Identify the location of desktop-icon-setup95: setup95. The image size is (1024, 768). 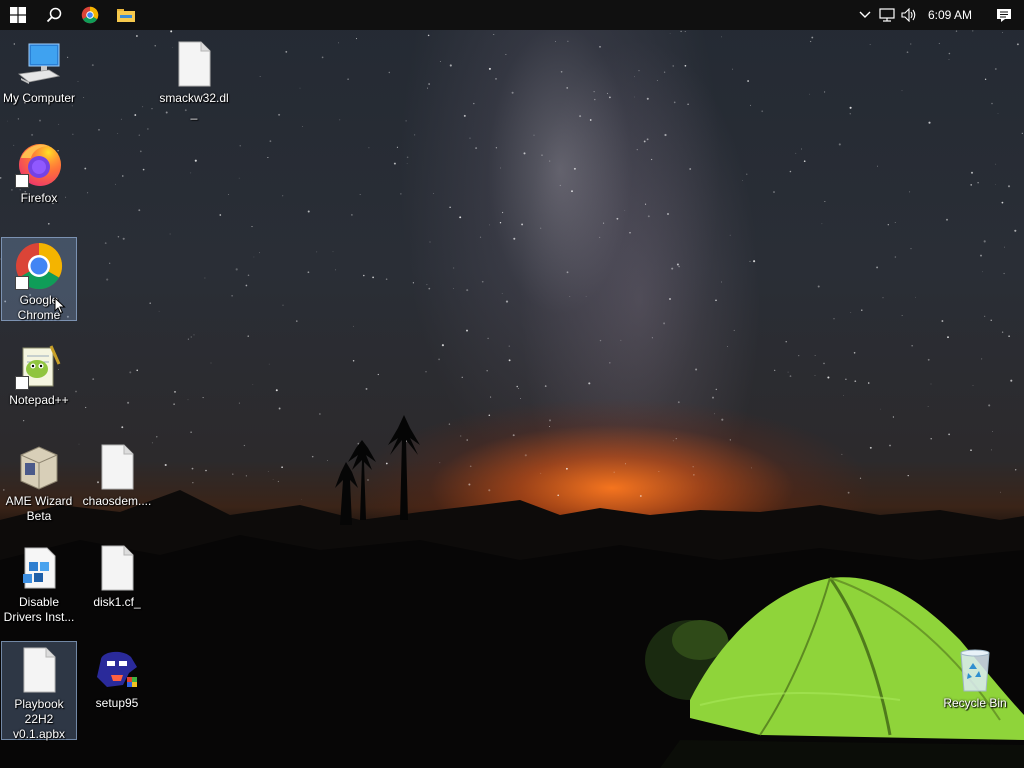
(117, 676).